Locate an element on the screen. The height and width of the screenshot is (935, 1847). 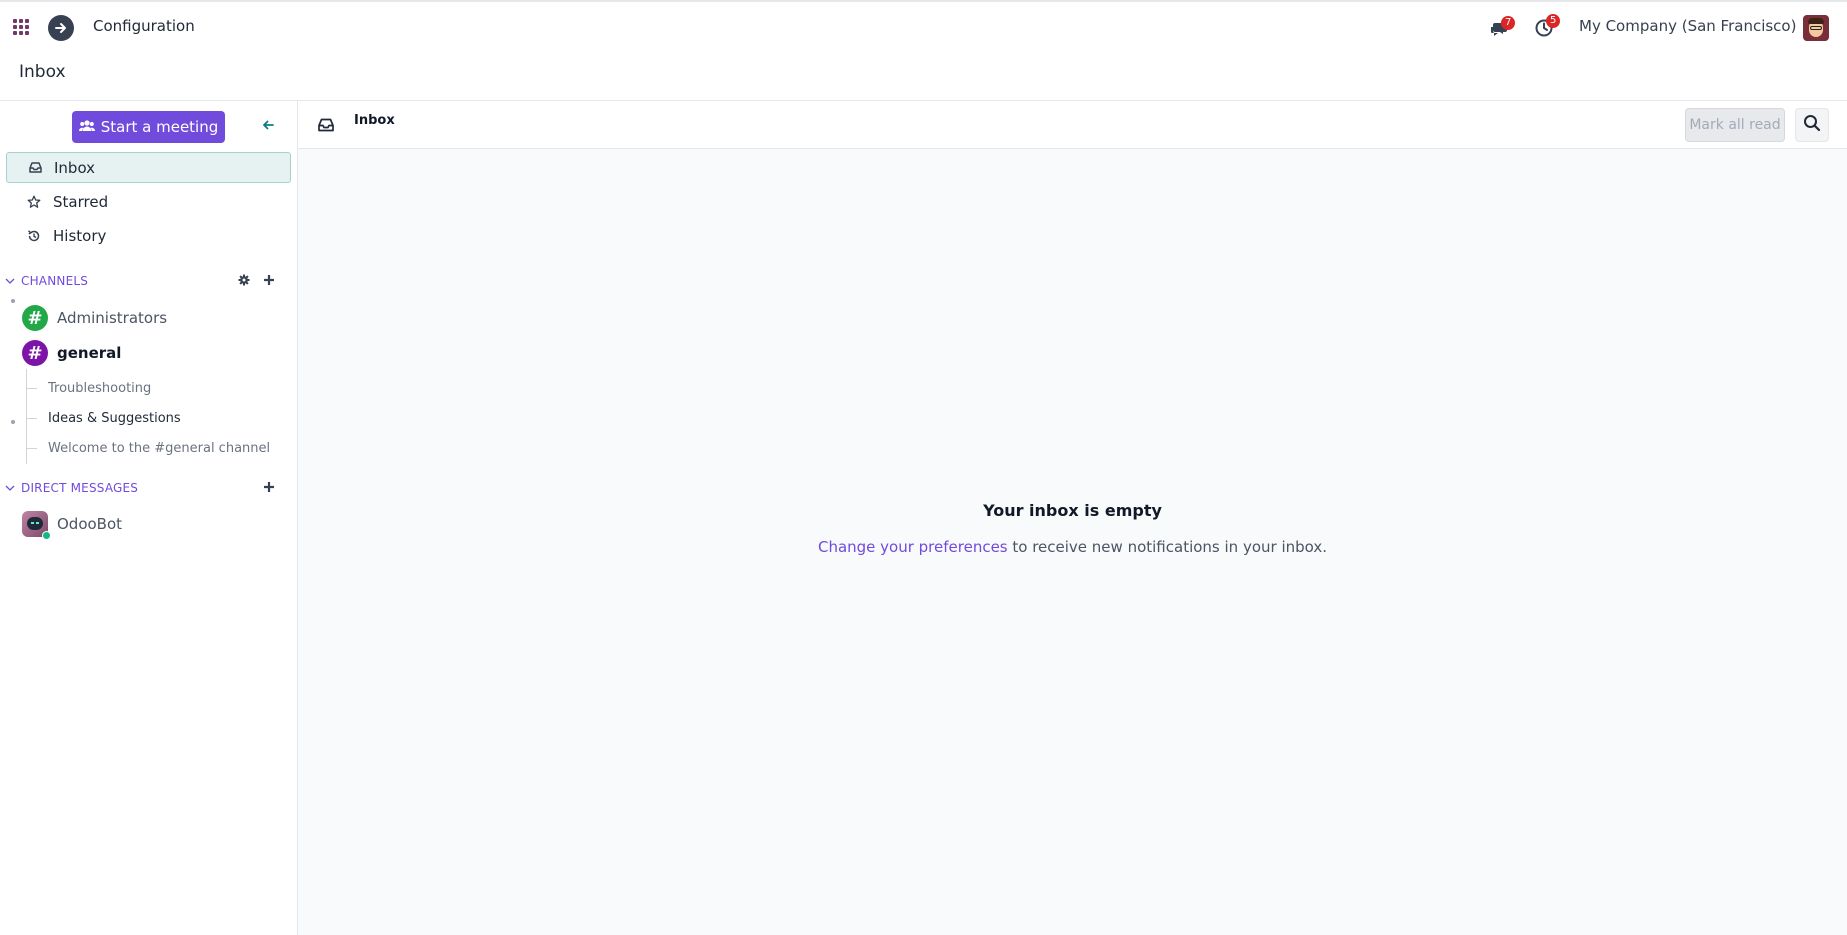
thread-item-ideas: Ideas & Suggestions is located at coordinates (104, 418).